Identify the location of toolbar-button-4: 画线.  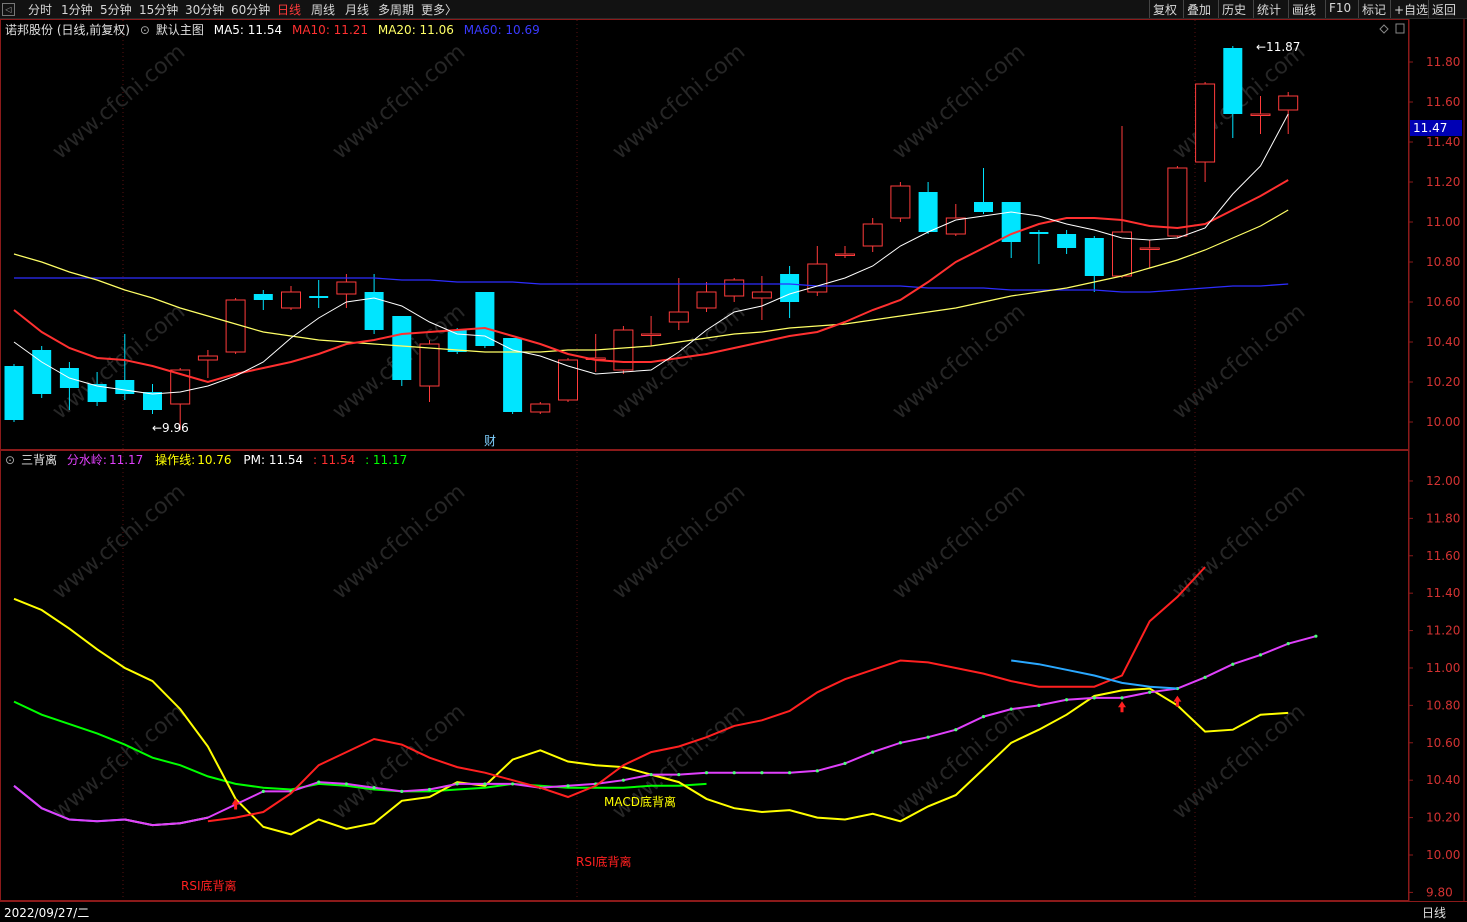
(1304, 9).